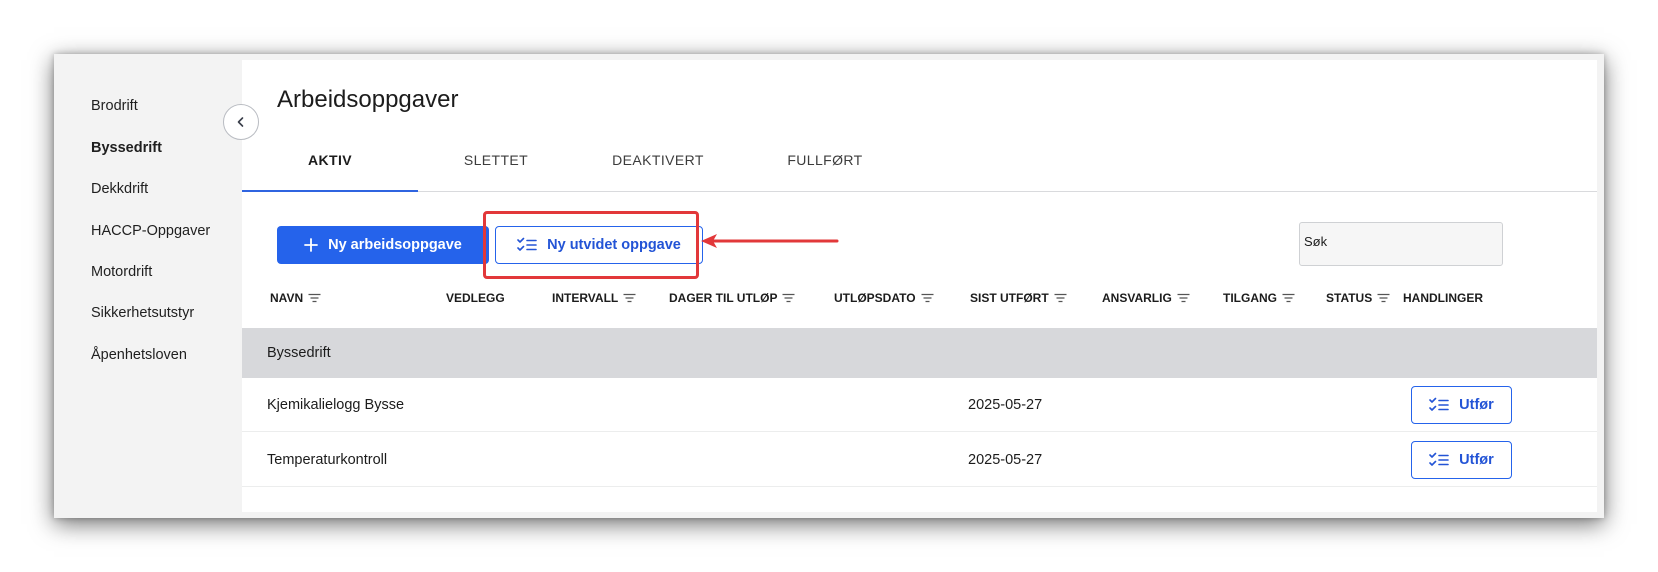  What do you see at coordinates (825, 170) in the screenshot?
I see `tab-fullfort: FULLFØRT` at bounding box center [825, 170].